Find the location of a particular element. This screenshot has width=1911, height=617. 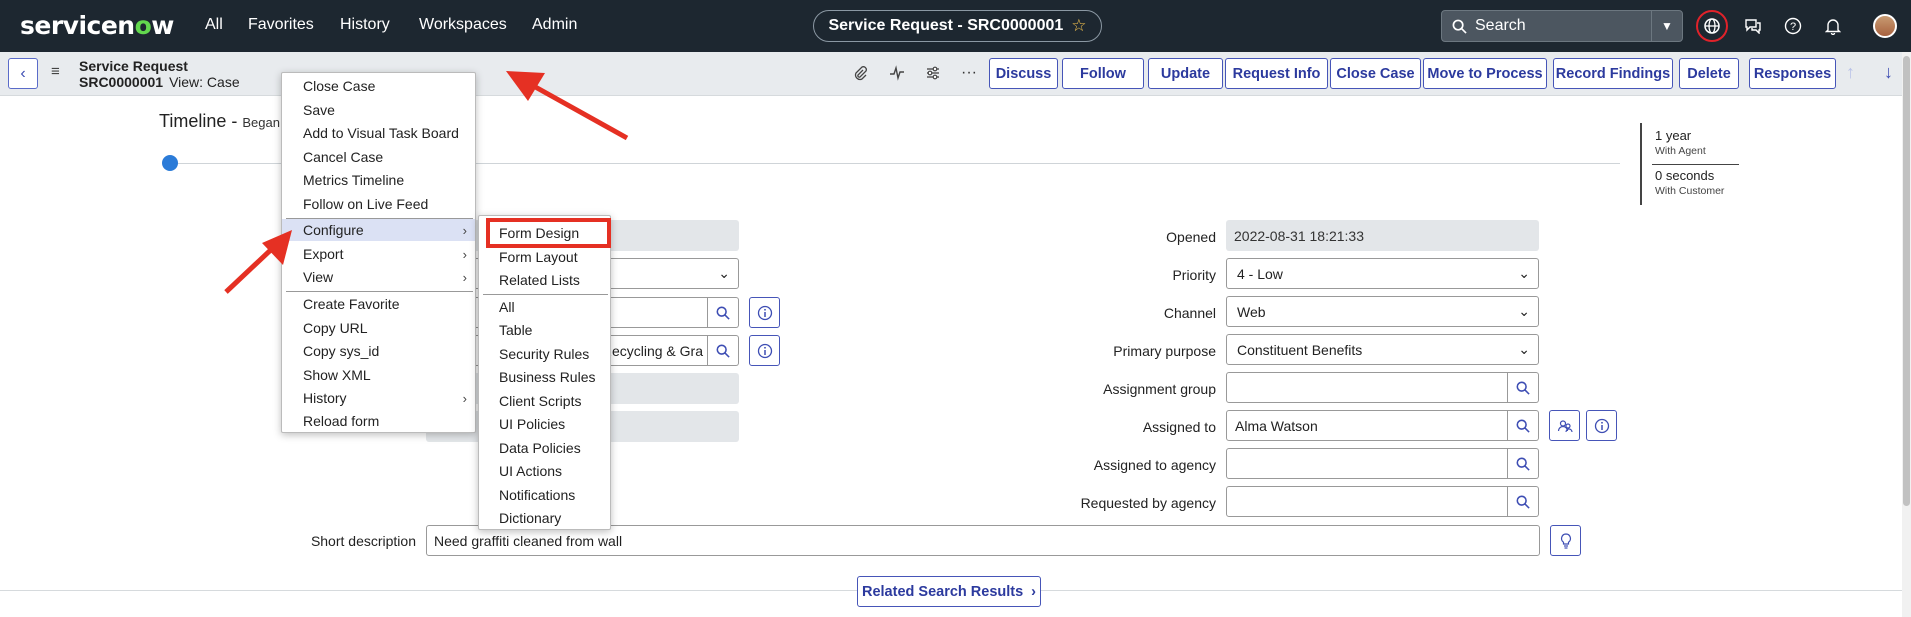

activity-pulse-icon is located at coordinates (897, 73).